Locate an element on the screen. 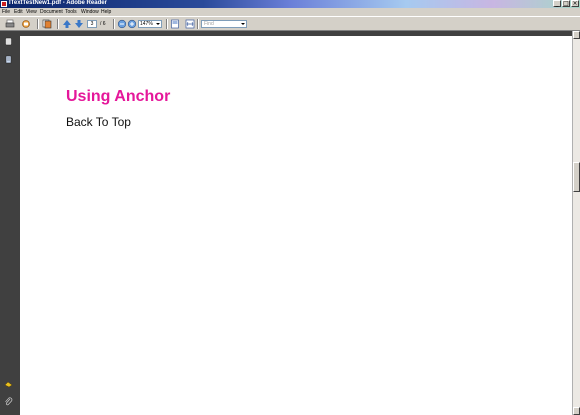 The width and height of the screenshot is (580, 415). fit-width-icon is located at coordinates (190, 24).